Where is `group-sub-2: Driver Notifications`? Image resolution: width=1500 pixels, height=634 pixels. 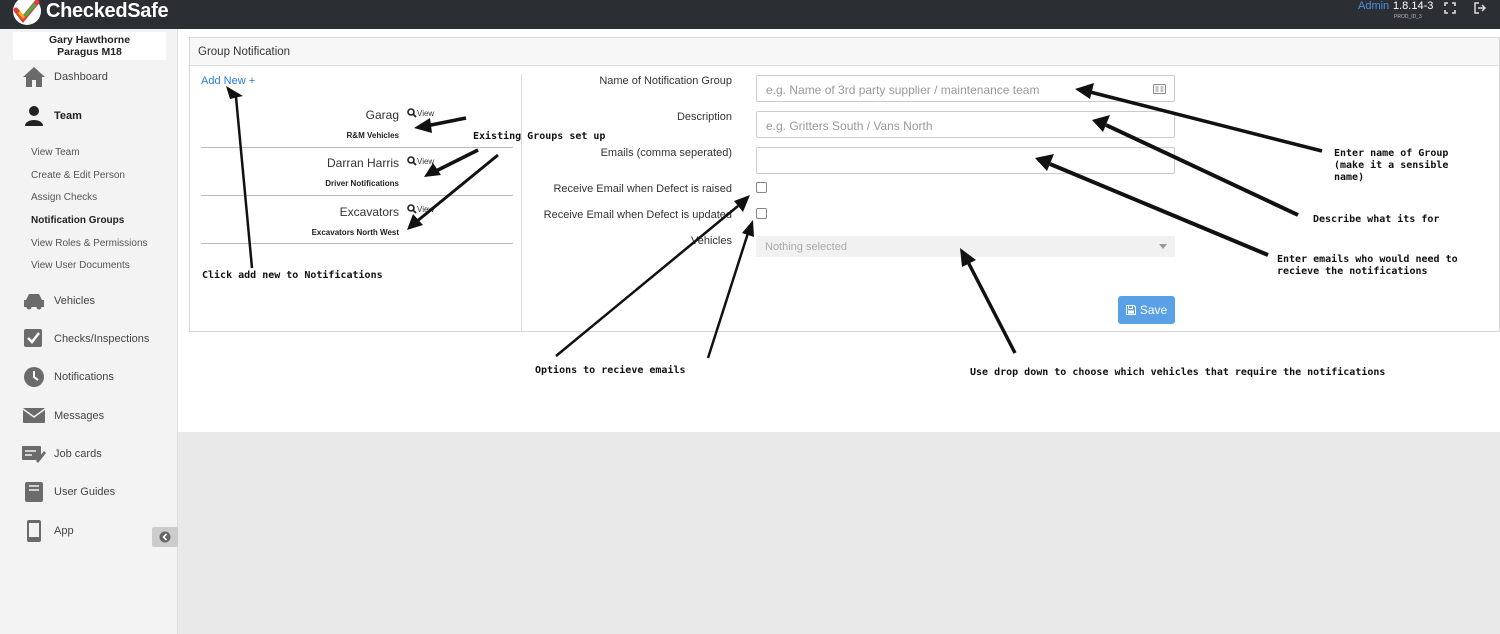 group-sub-2: Driver Notifications is located at coordinates (362, 183).